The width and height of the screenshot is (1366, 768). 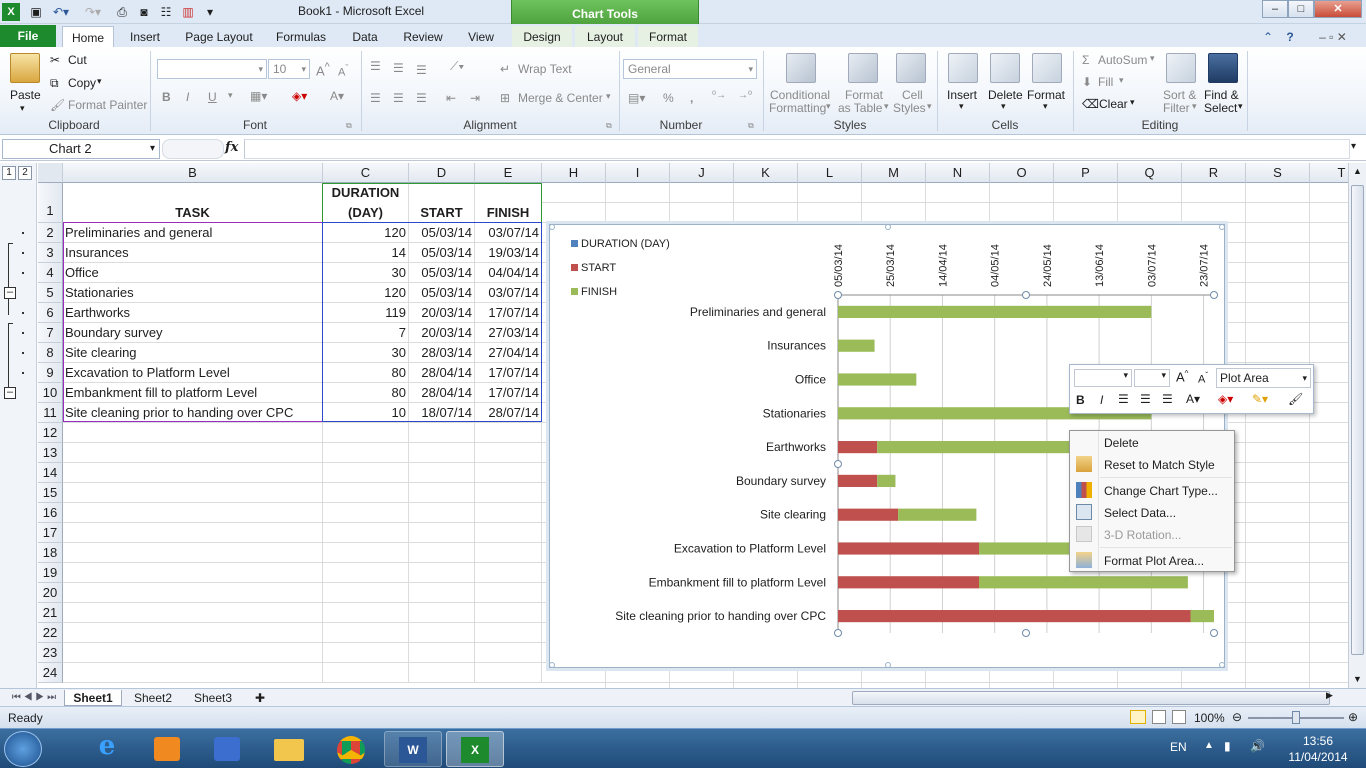 I want to click on find-select-dropdown-icon: ▾, so click(x=1240, y=106).